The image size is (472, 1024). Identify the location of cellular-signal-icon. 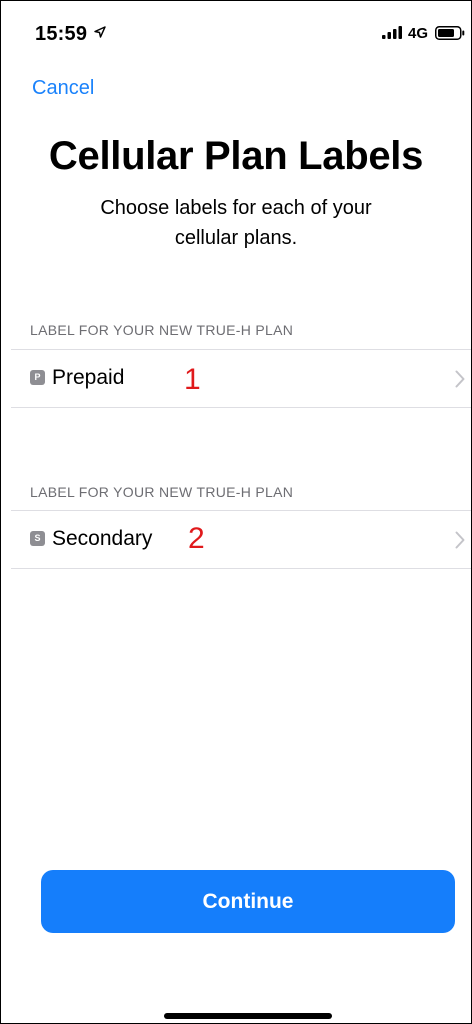
(392, 32).